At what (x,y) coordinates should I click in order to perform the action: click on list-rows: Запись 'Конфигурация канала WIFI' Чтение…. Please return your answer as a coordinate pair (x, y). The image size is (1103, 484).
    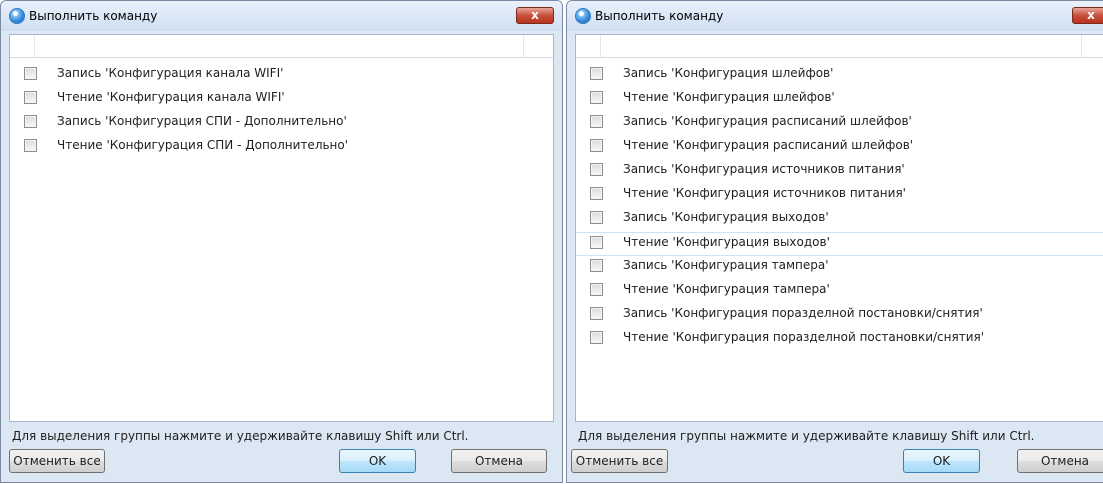
    Looking at the image, I should click on (281, 112).